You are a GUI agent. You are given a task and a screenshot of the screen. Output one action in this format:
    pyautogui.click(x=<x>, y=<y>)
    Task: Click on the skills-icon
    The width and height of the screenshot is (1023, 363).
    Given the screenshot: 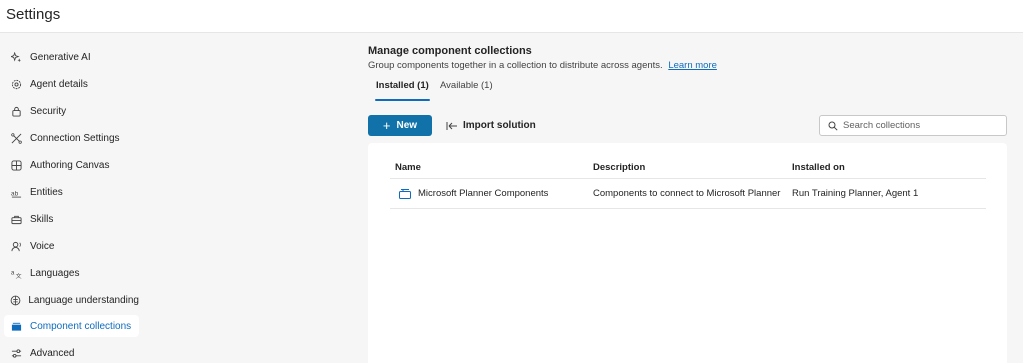 What is the action you would take?
    pyautogui.click(x=16, y=219)
    